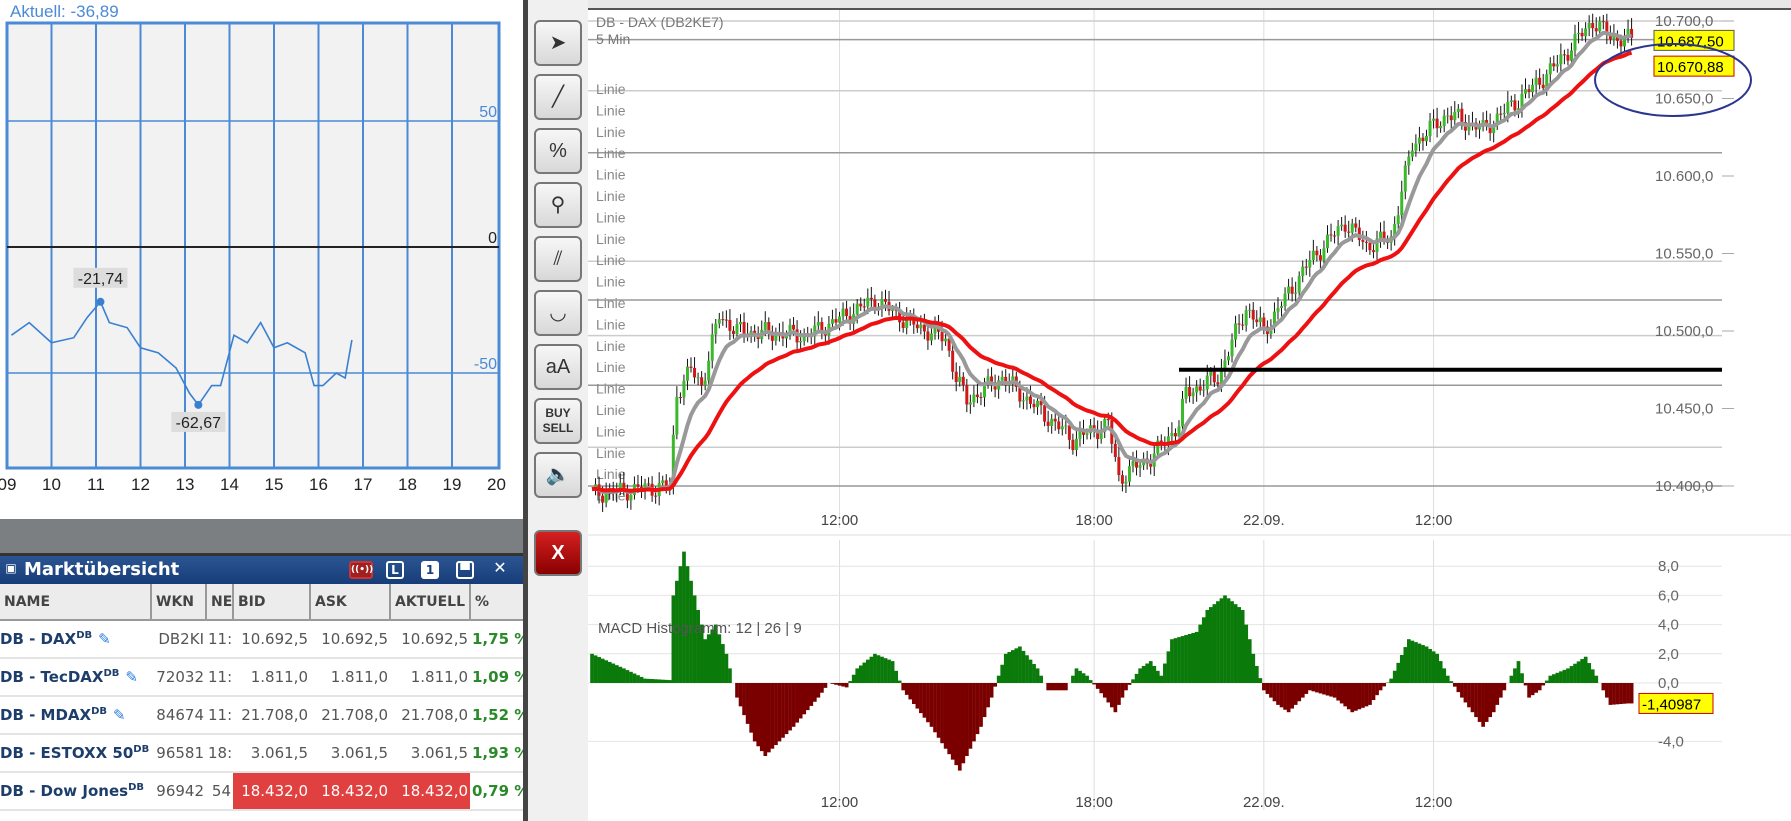 The height and width of the screenshot is (821, 1791). I want to click on column-header-aktuell: AKTUELL, so click(430, 602).